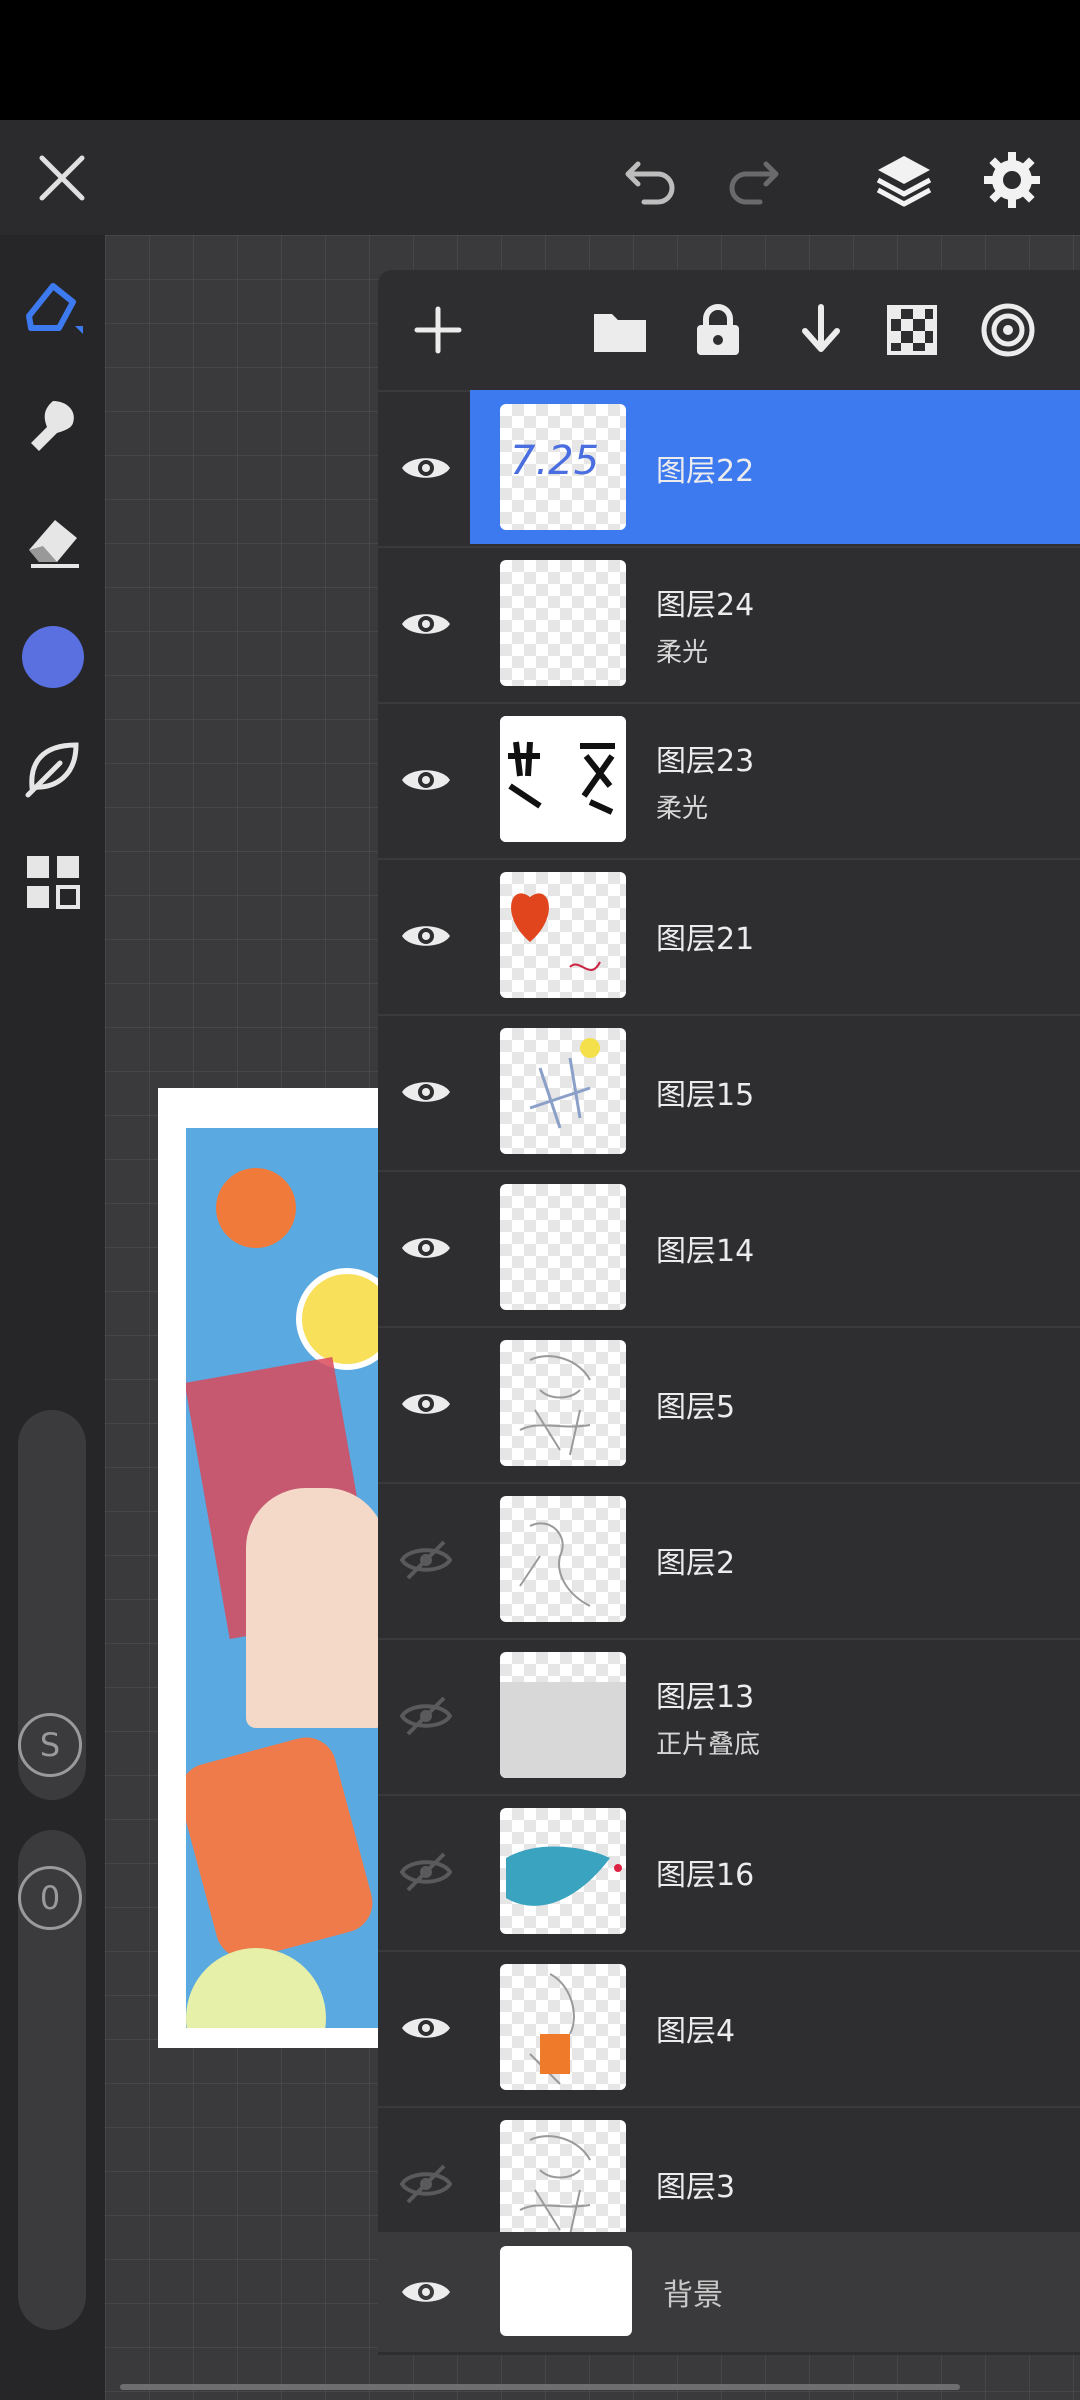 This screenshot has height=2400, width=1080. What do you see at coordinates (912, 330) in the screenshot?
I see `checker-icon` at bounding box center [912, 330].